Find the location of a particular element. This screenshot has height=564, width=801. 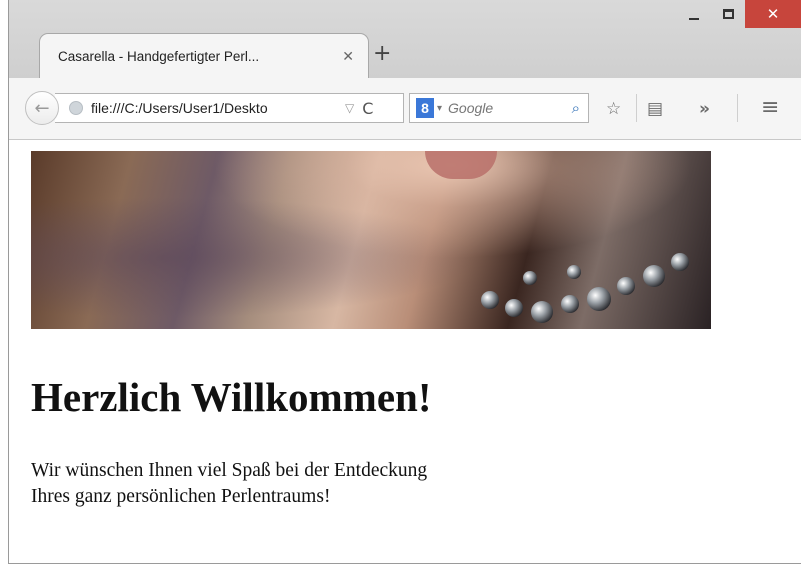

overflow-chevron-icon: » is located at coordinates (704, 109).